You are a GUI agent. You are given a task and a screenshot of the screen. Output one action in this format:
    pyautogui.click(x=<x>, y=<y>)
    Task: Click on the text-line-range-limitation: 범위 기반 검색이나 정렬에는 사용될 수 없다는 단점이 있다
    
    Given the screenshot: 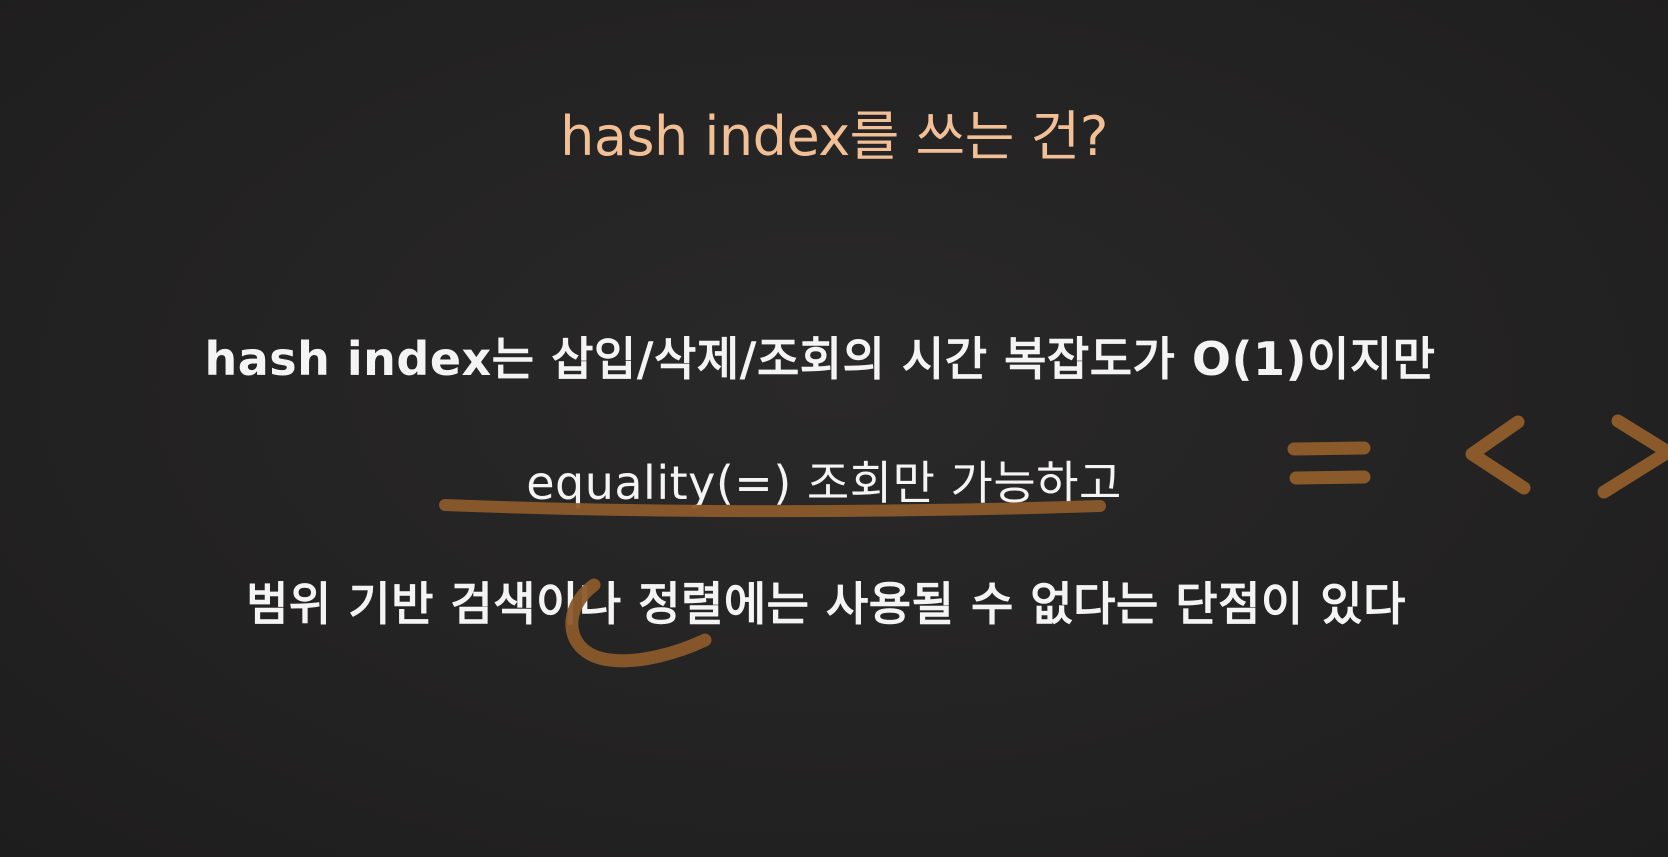 What is the action you would take?
    pyautogui.click(x=826, y=604)
    